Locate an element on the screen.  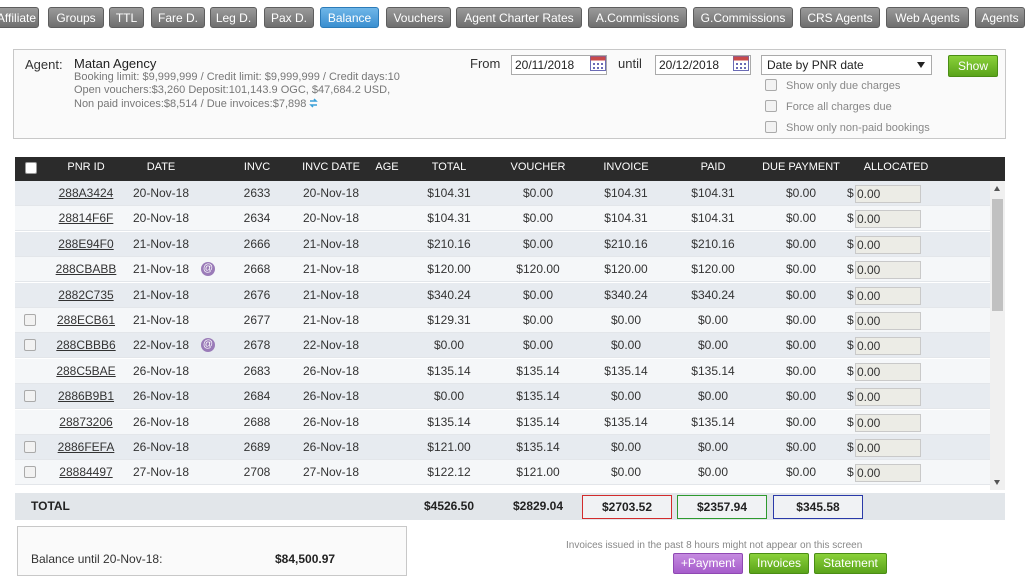
col-invoice: INVOICE is located at coordinates (626, 169).